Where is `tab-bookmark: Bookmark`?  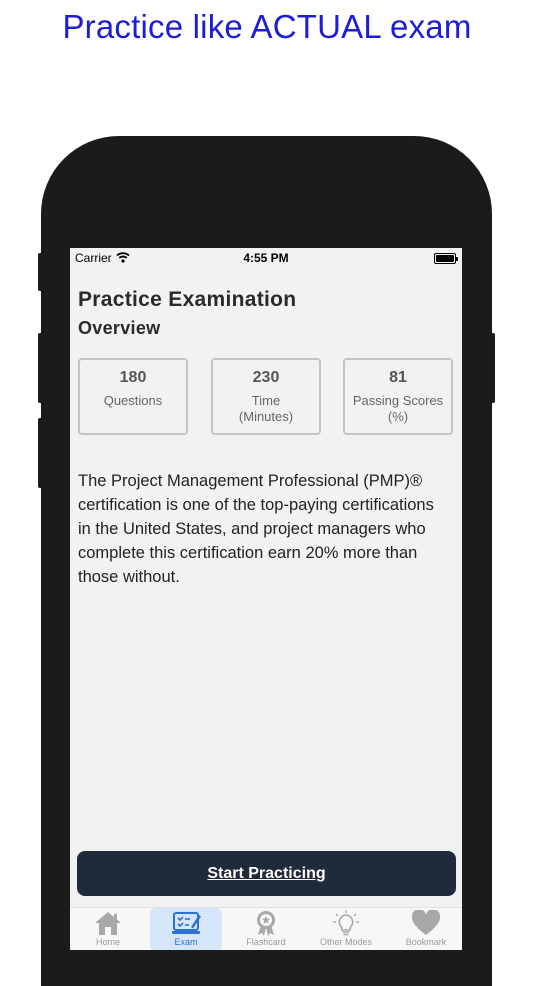
tab-bookmark: Bookmark is located at coordinates (426, 929).